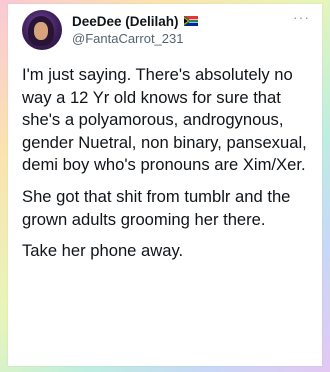 This screenshot has width=330, height=372. What do you see at coordinates (103, 251) in the screenshot?
I see `tweet-paragraph: Take her phone away.` at bounding box center [103, 251].